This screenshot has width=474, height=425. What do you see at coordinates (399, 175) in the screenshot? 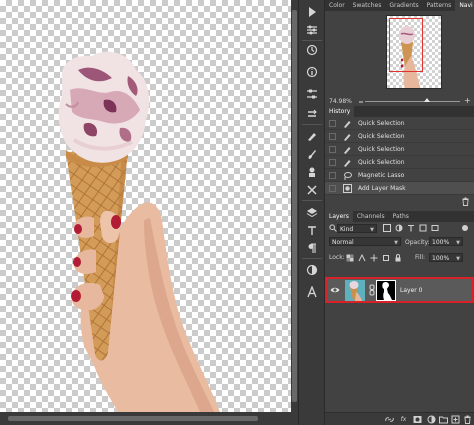
I see `history-item: Magnetic Lasso` at bounding box center [399, 175].